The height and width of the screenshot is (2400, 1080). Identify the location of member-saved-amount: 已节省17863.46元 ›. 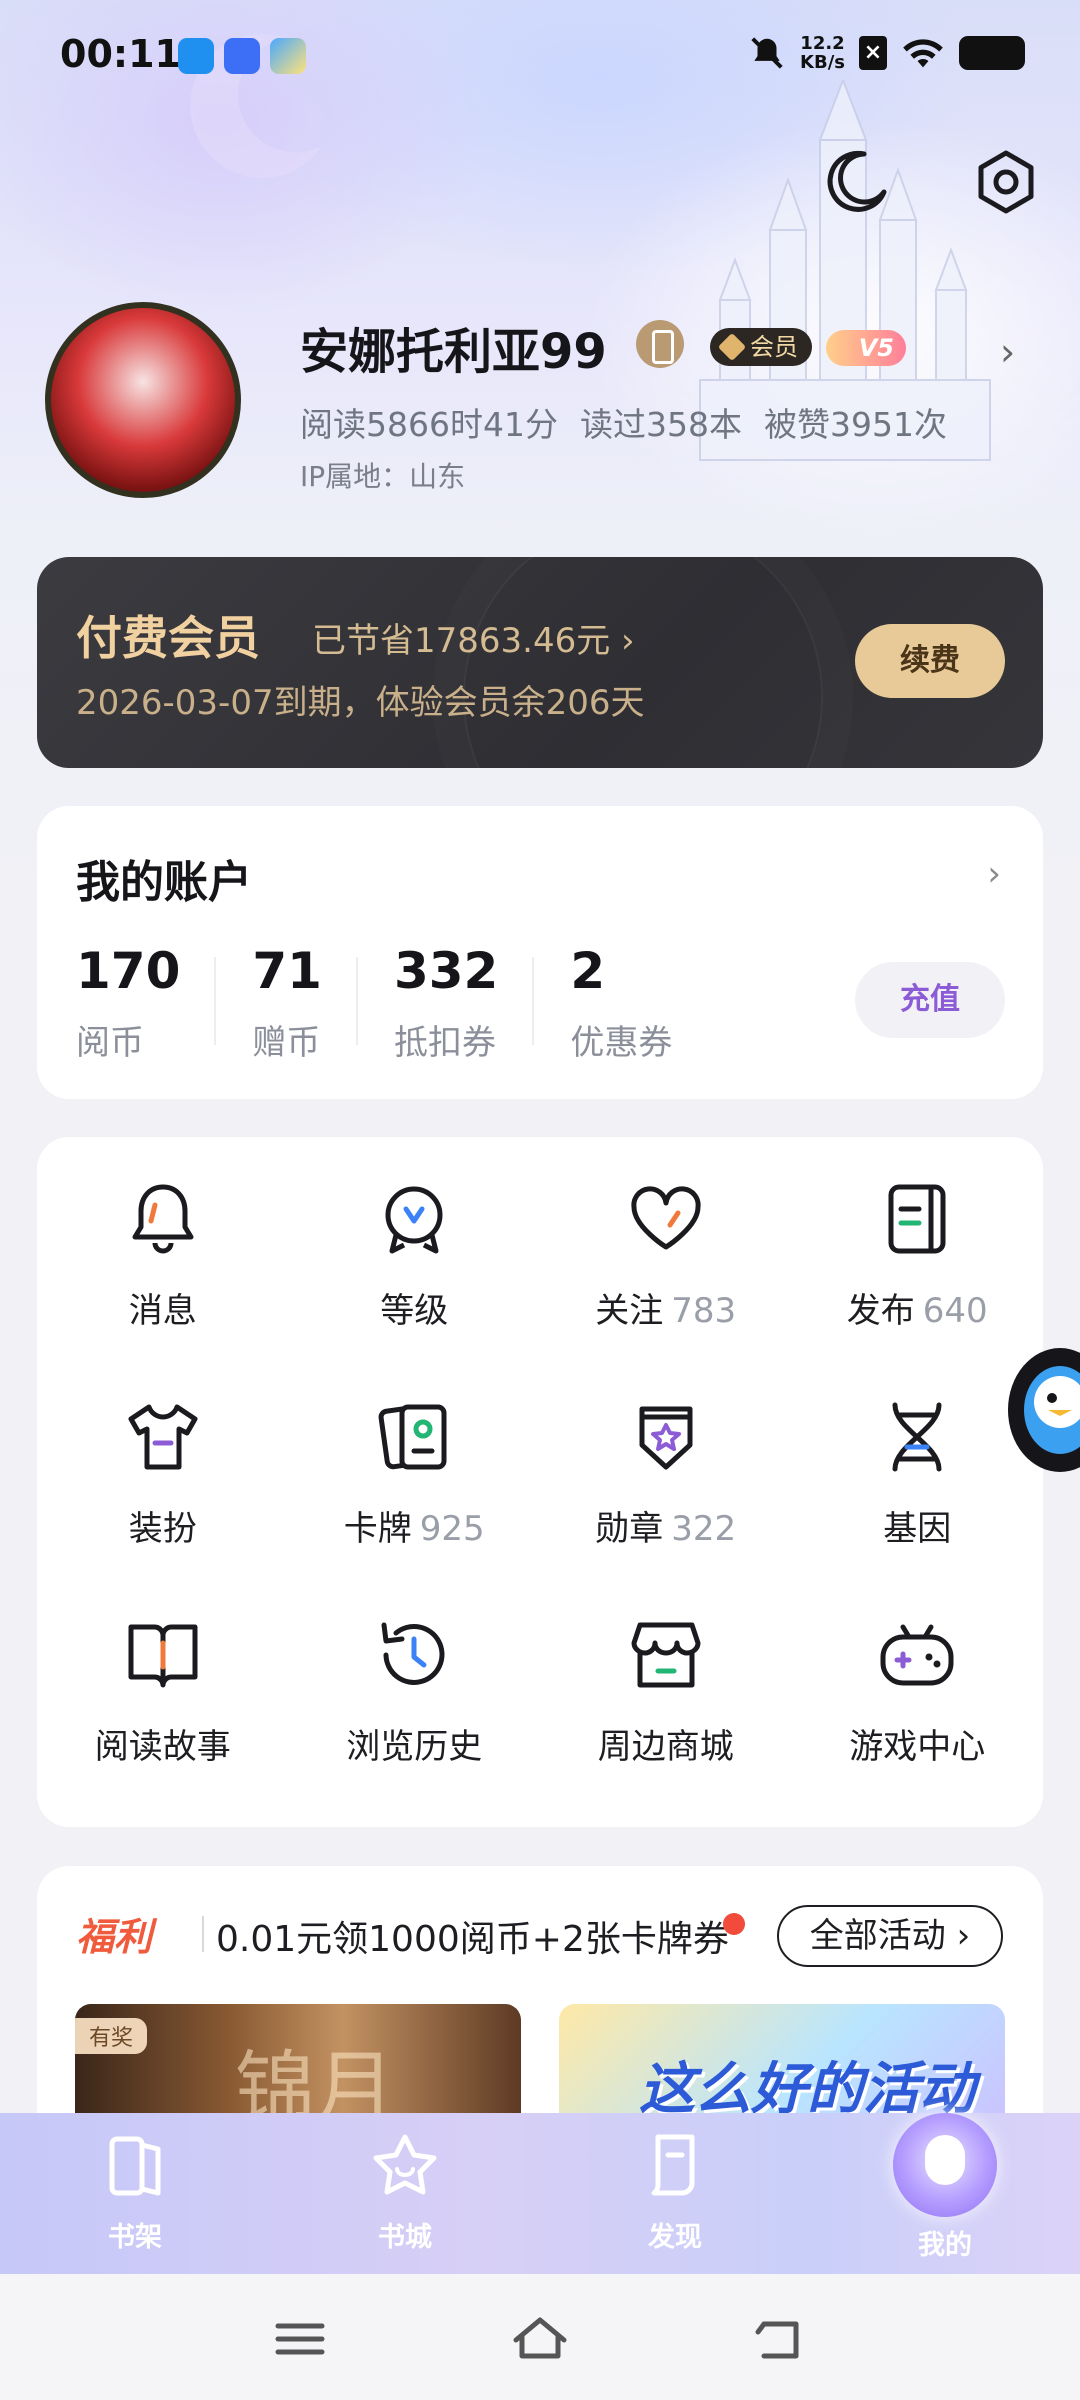
(473, 637).